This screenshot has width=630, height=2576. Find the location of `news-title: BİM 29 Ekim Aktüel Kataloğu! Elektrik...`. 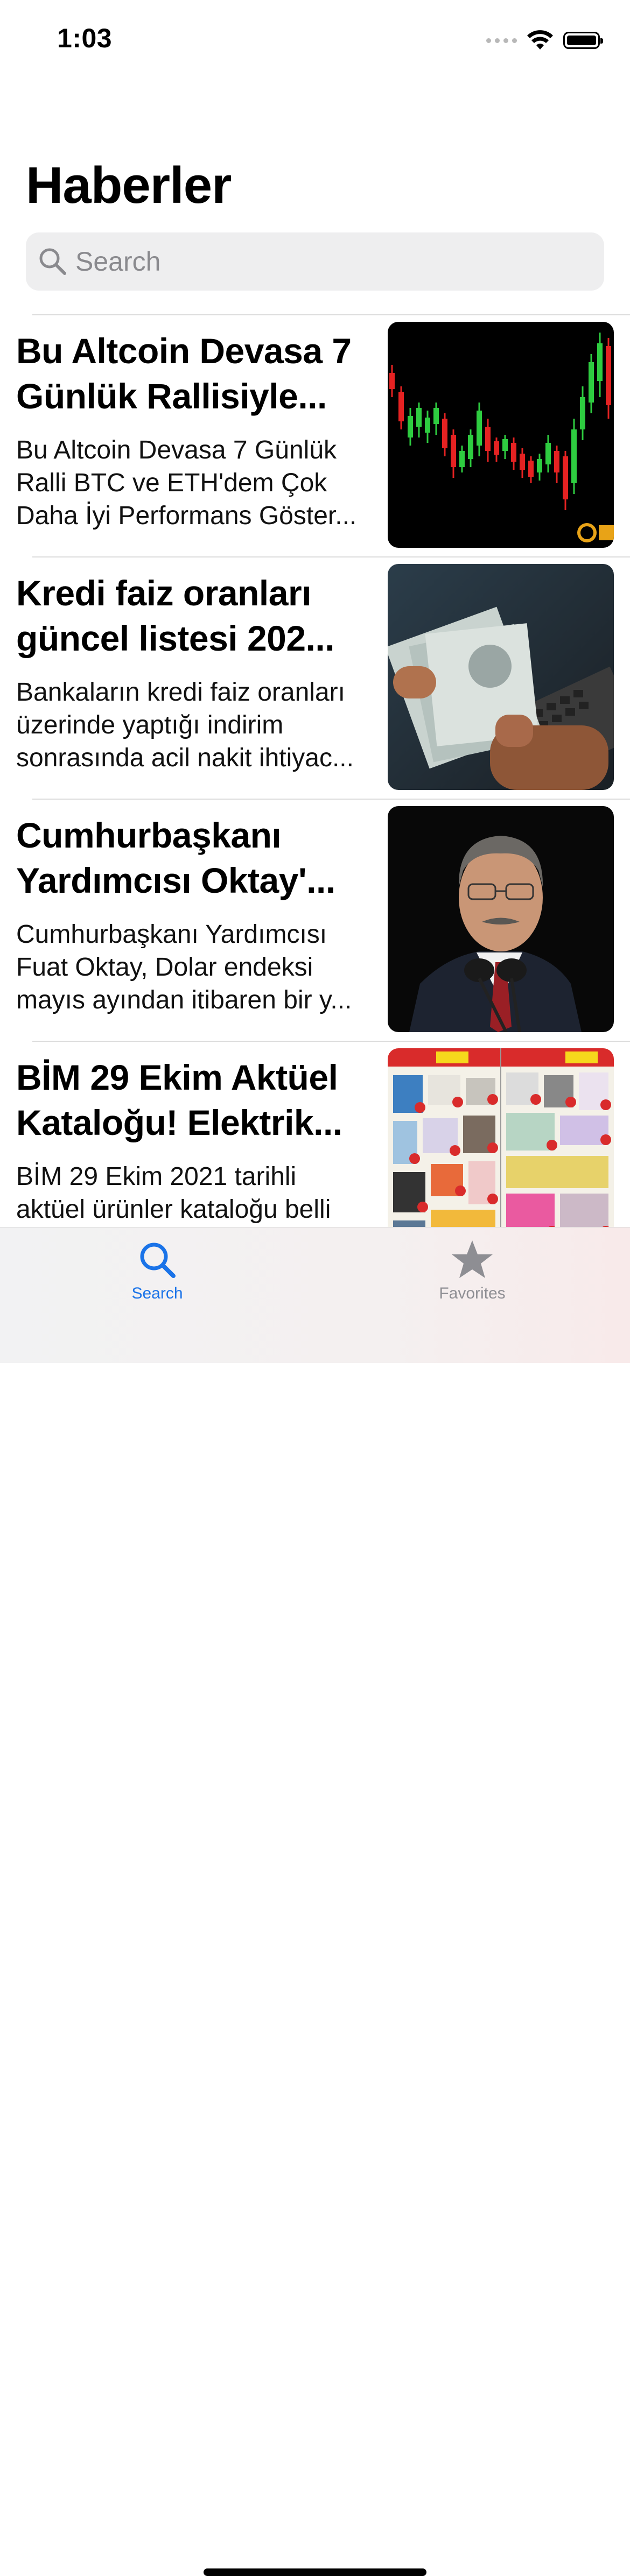

news-title: BİM 29 Ekim Aktüel Kataloğu! Elektrik... is located at coordinates (179, 1099).